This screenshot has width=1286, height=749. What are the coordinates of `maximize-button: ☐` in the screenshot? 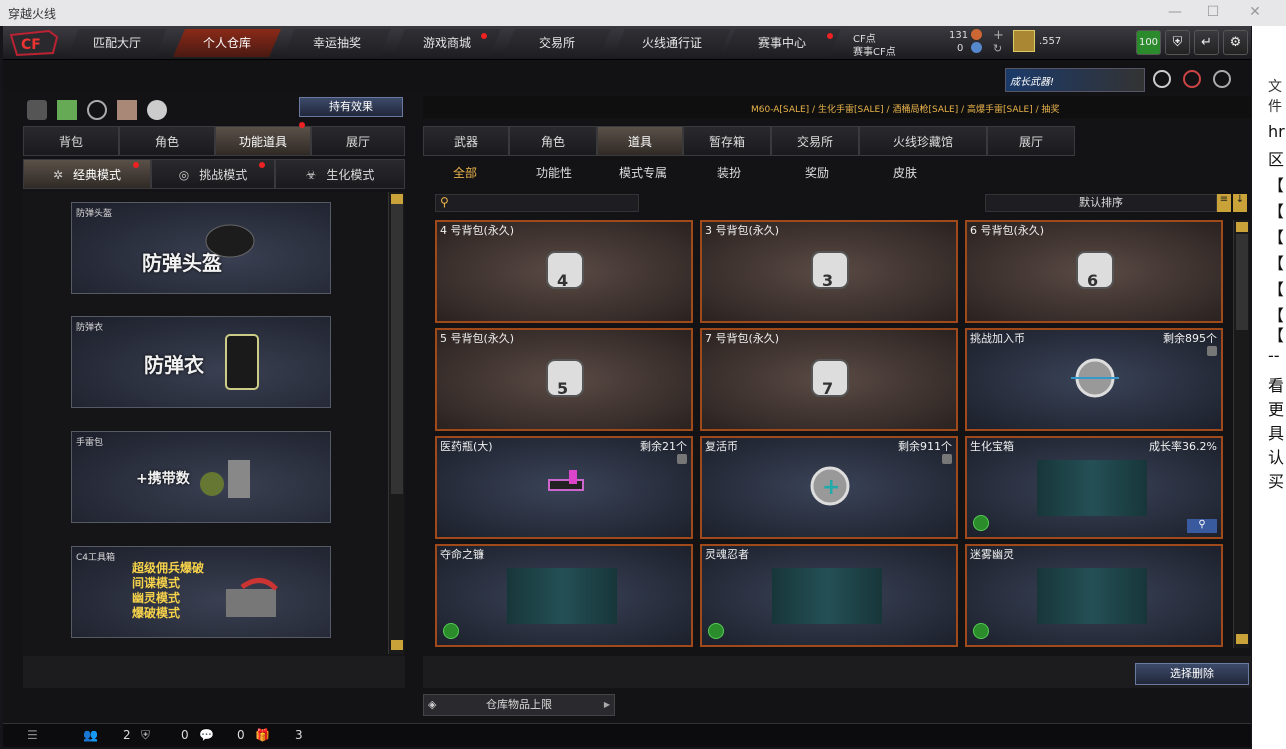 It's located at (1213, 12).